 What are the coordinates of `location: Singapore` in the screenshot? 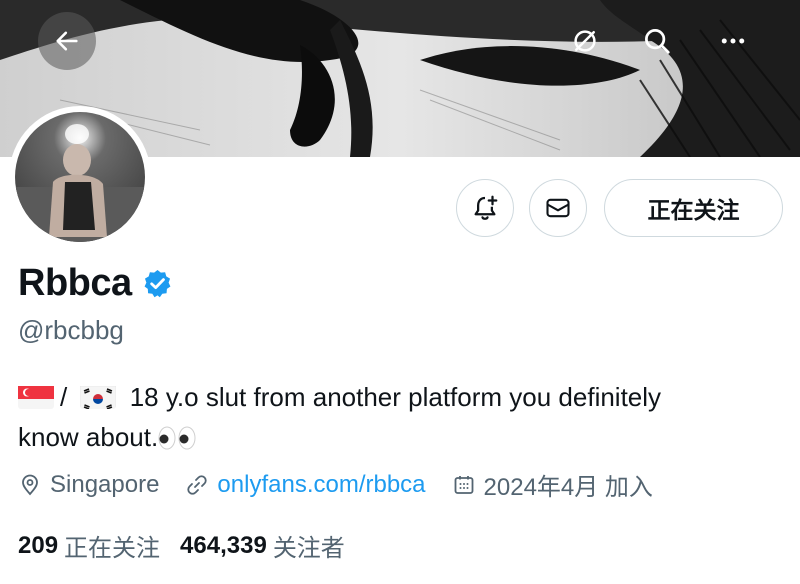 It's located at (88, 485).